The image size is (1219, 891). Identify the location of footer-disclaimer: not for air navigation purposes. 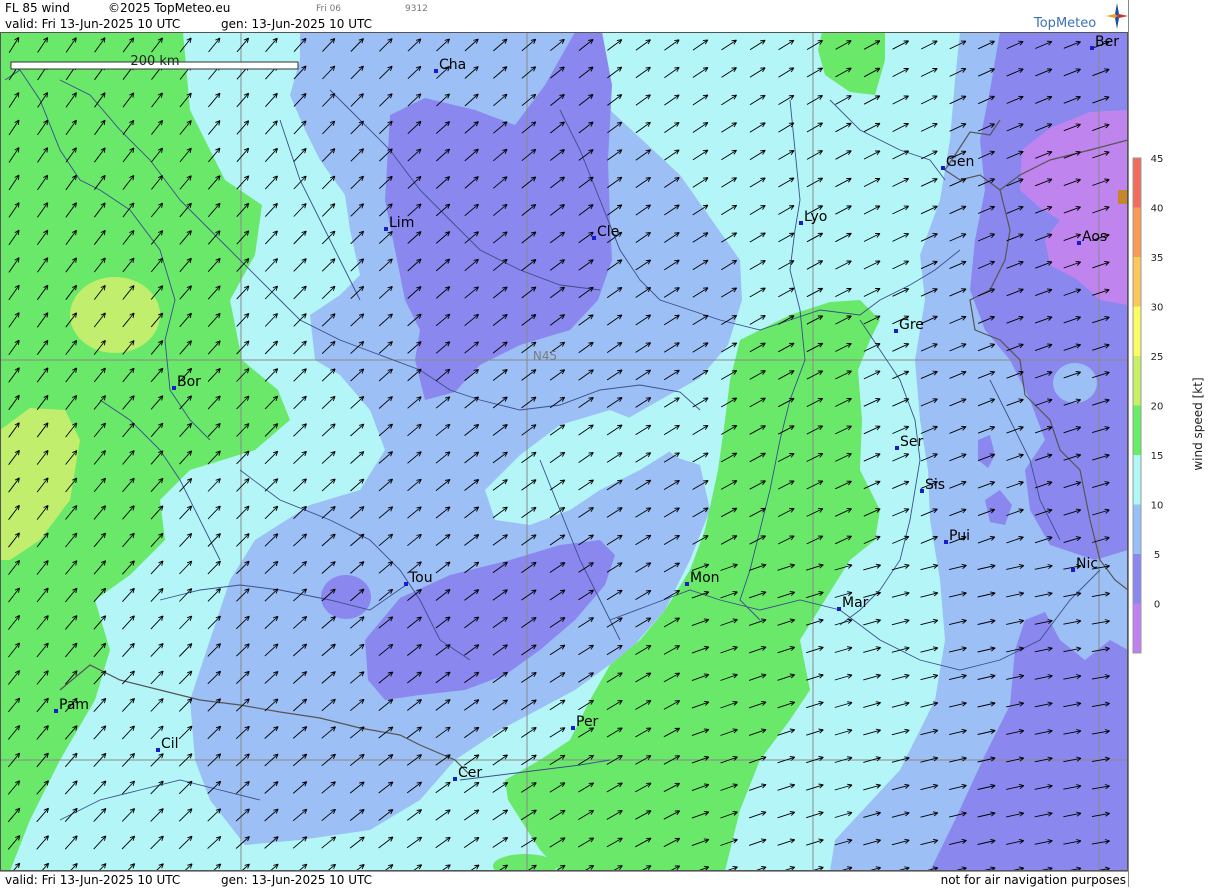
(1033, 880).